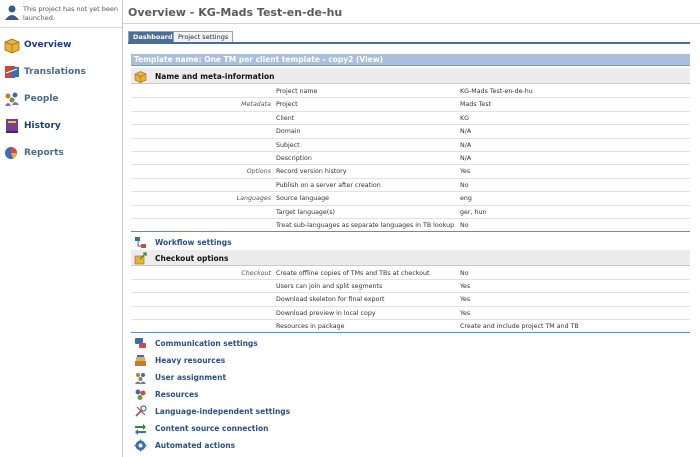 Image resolution: width=700 pixels, height=457 pixels. What do you see at coordinates (328, 185) in the screenshot?
I see `row-key: Publish on a server after creation` at bounding box center [328, 185].